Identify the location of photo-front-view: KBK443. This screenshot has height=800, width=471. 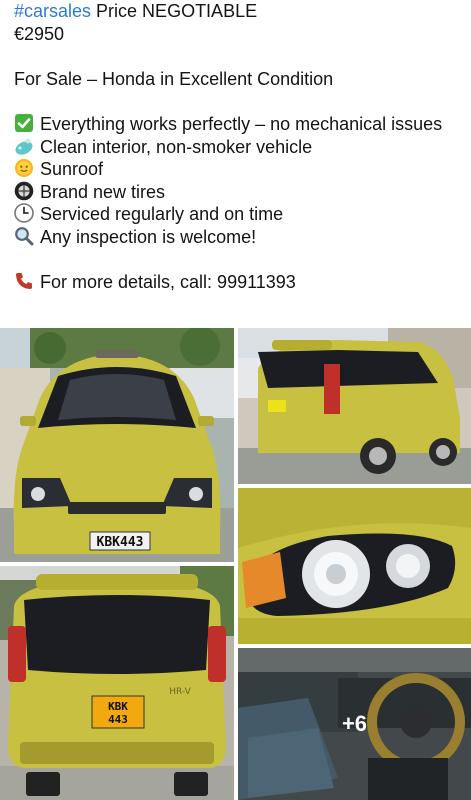
(117, 445).